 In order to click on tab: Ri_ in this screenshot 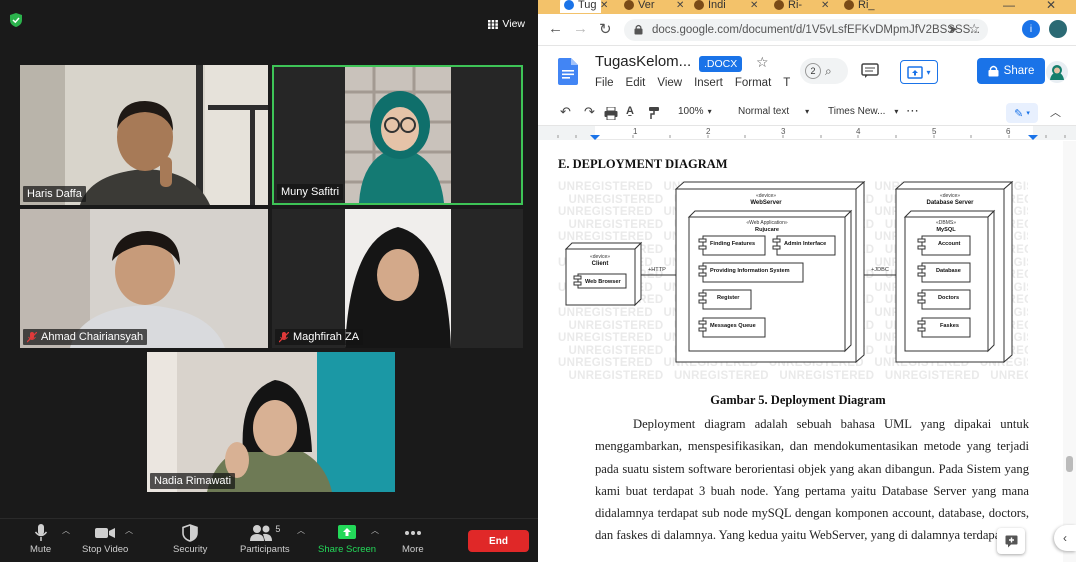, I will do `click(859, 6)`.